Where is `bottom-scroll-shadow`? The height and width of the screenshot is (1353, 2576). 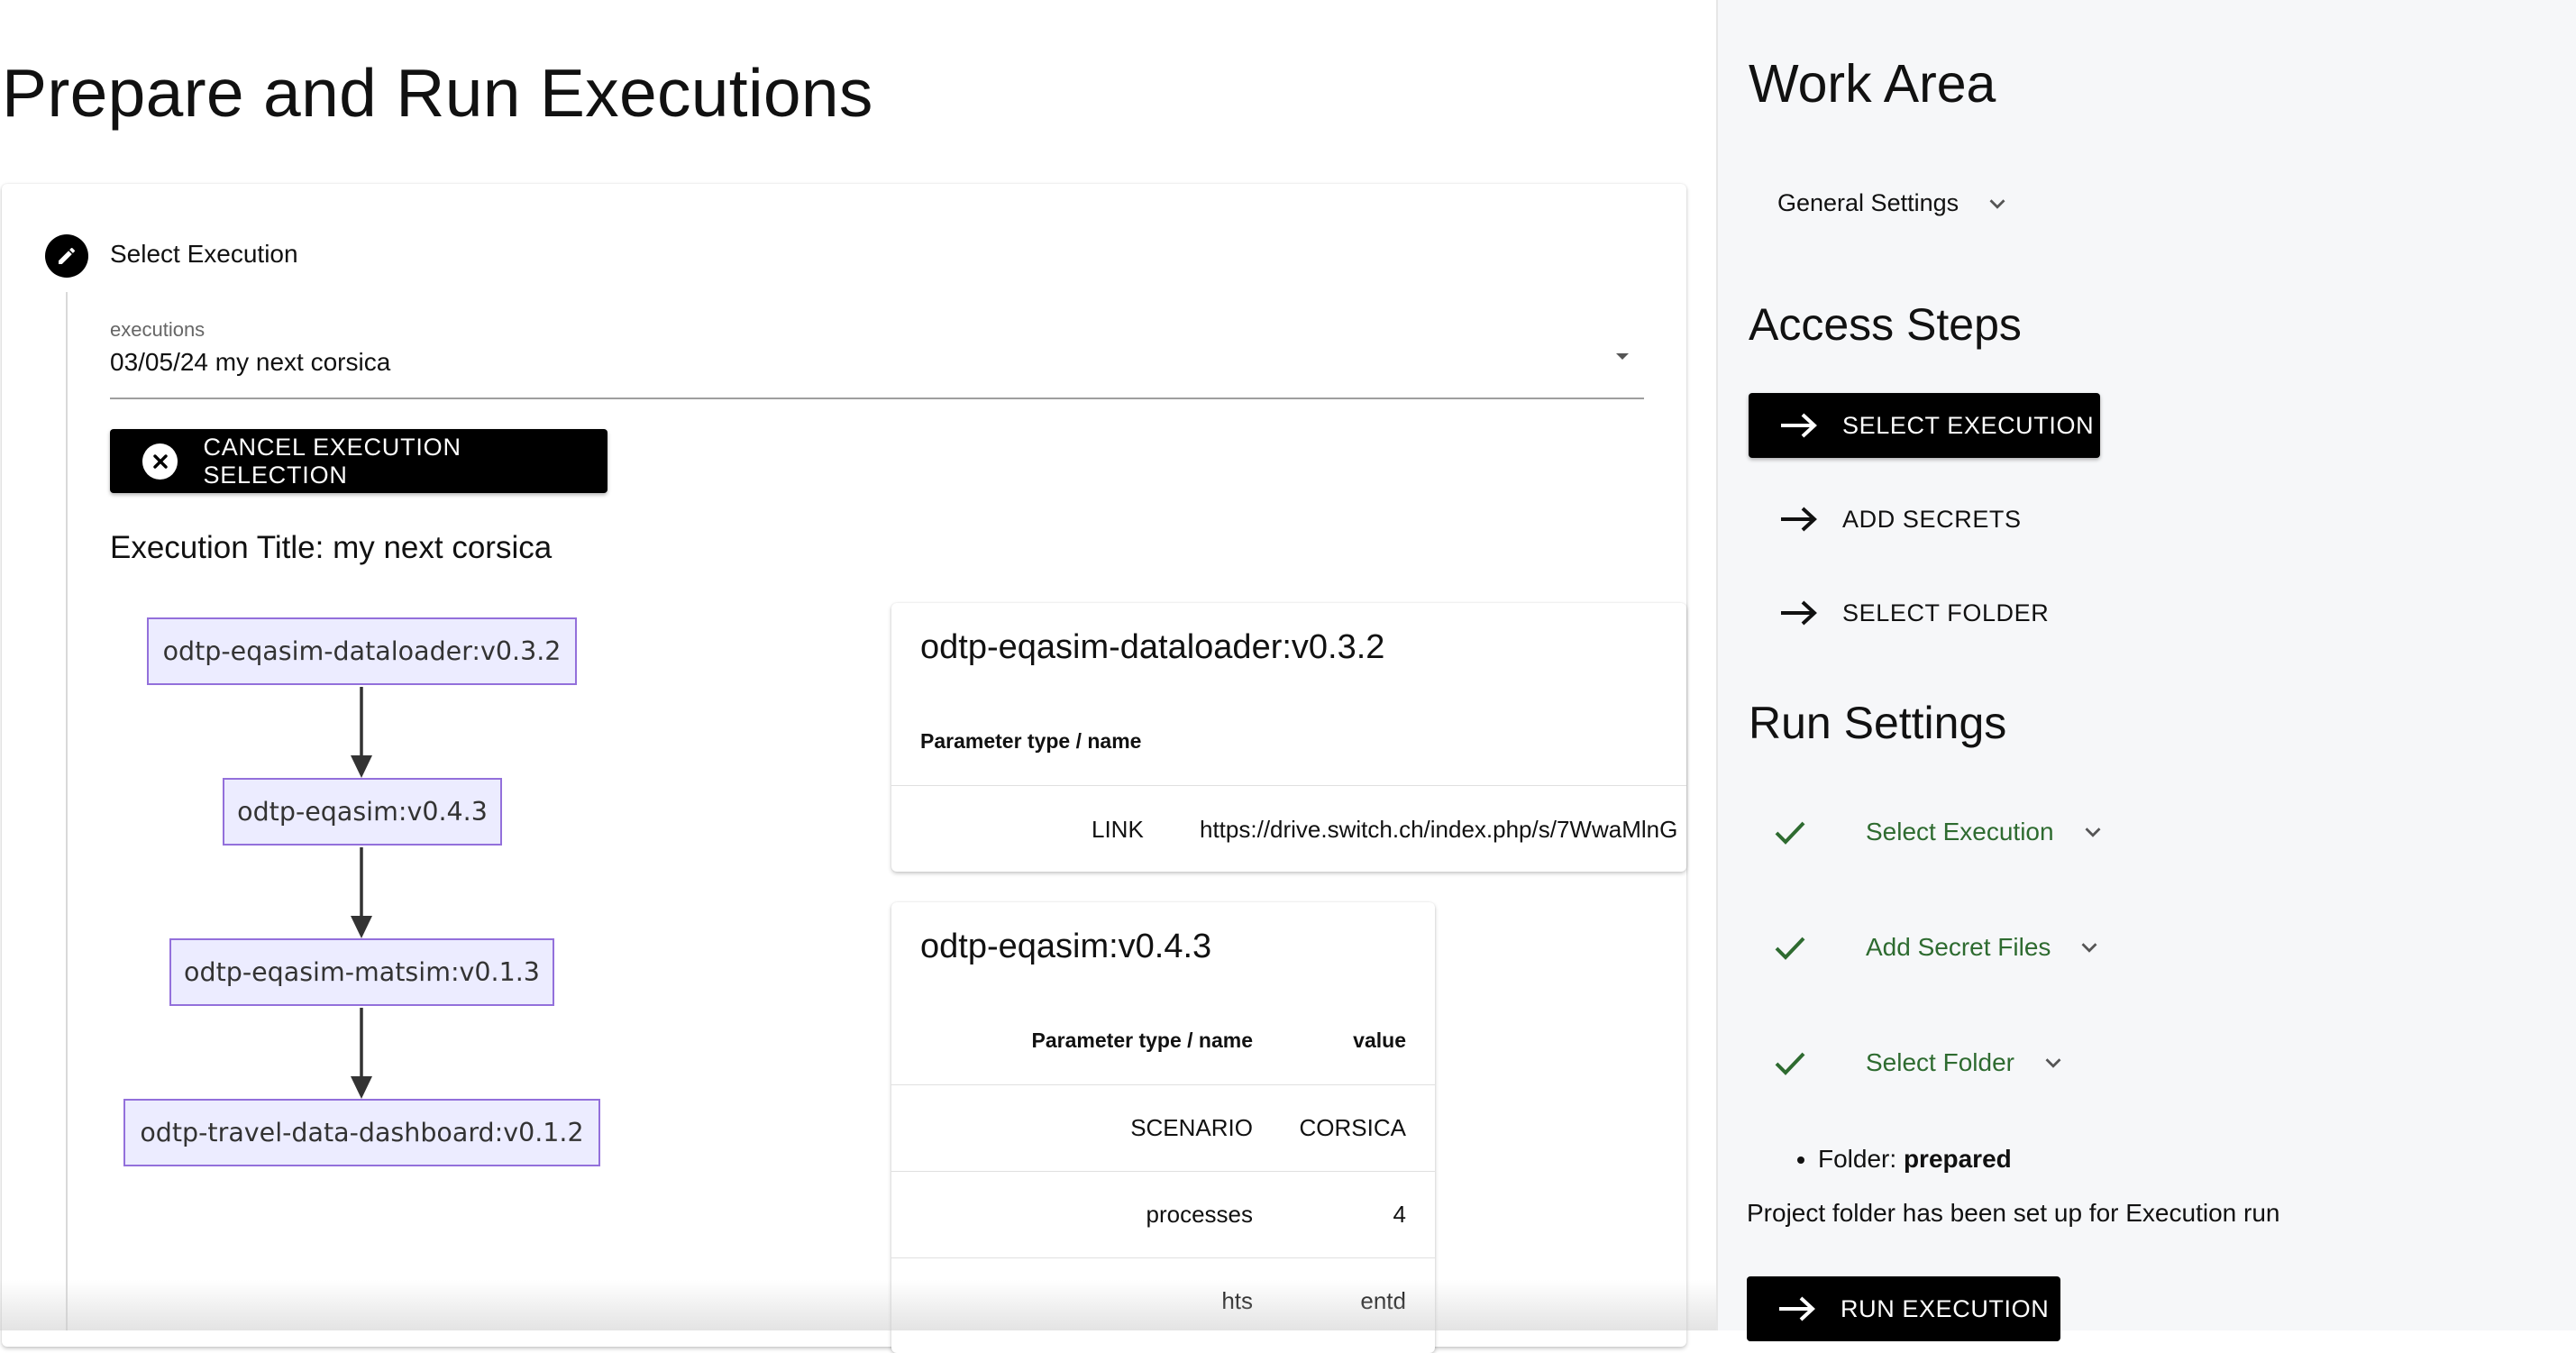
bottom-scroll-shadow is located at coordinates (858, 1305).